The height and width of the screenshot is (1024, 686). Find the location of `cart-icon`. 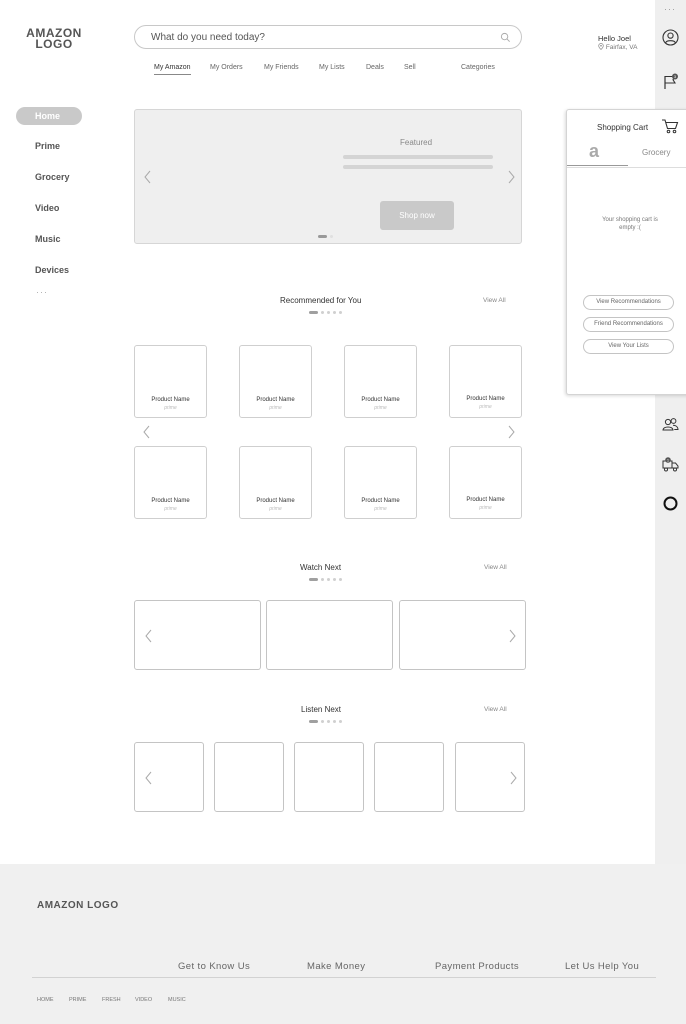

cart-icon is located at coordinates (670, 126).